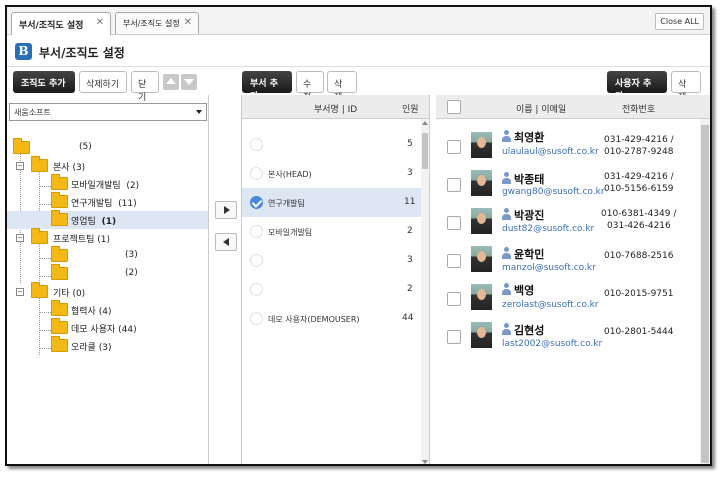  I want to click on dept-row: 5, so click(332, 144).